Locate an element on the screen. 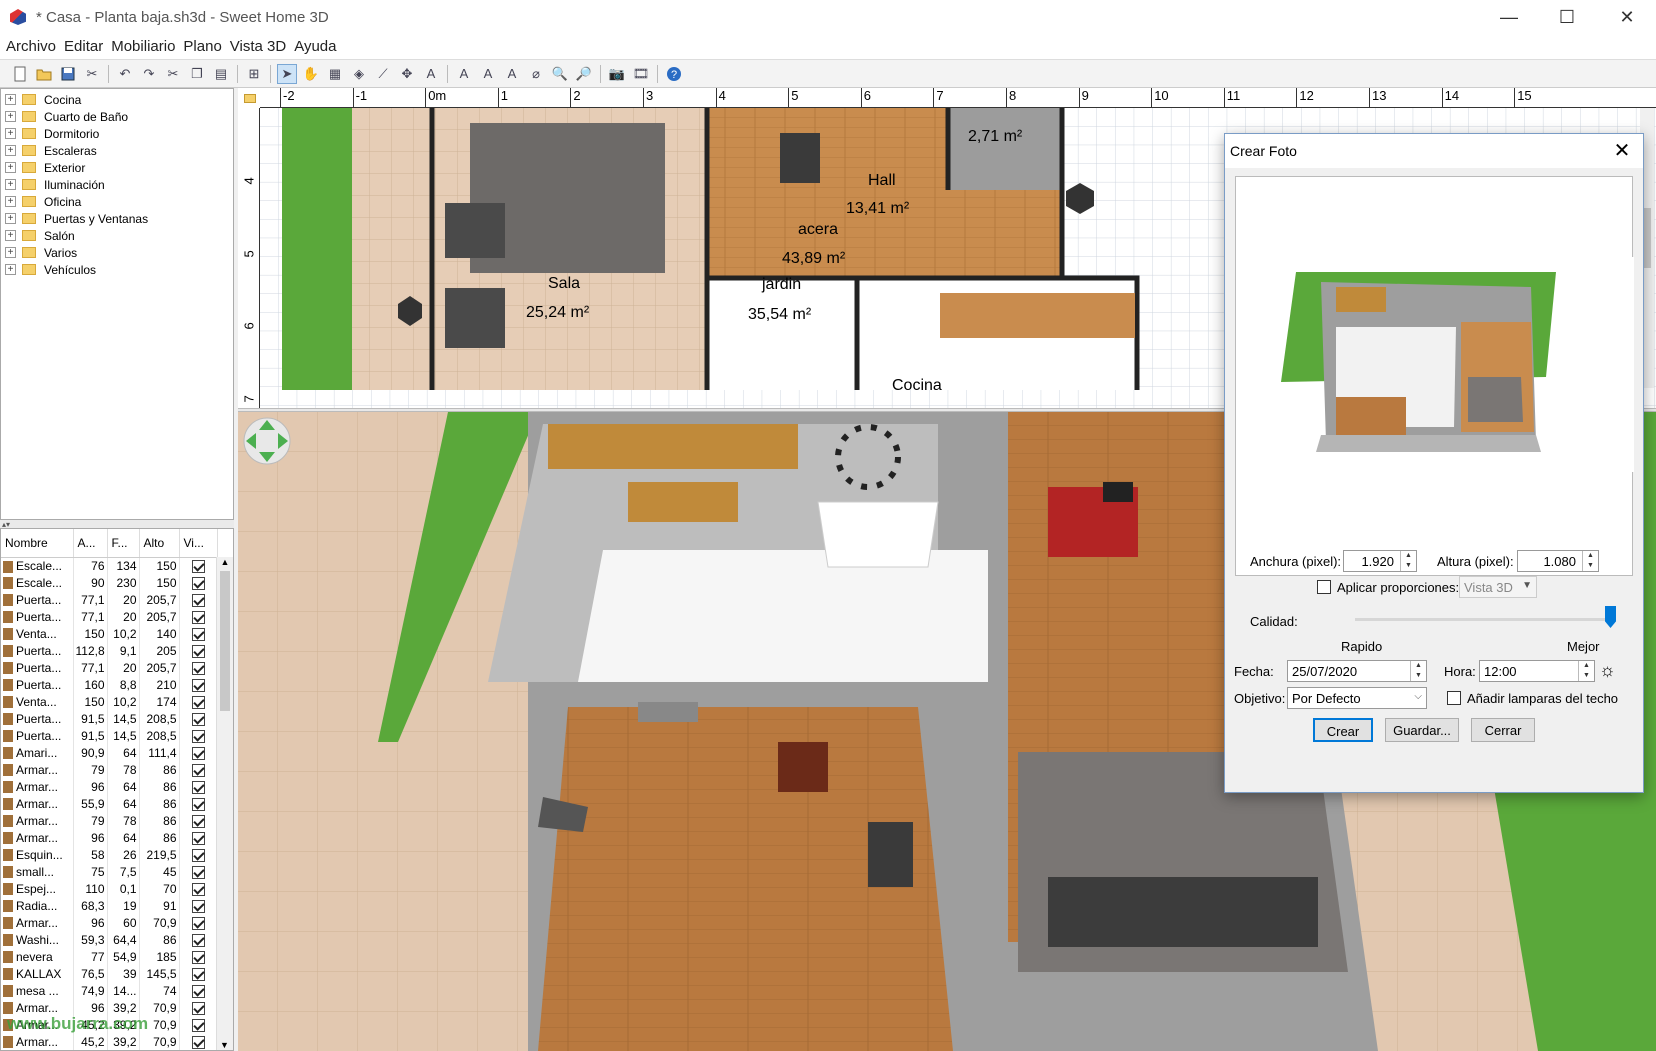  create-photo-icon: 📷 is located at coordinates (617, 74).